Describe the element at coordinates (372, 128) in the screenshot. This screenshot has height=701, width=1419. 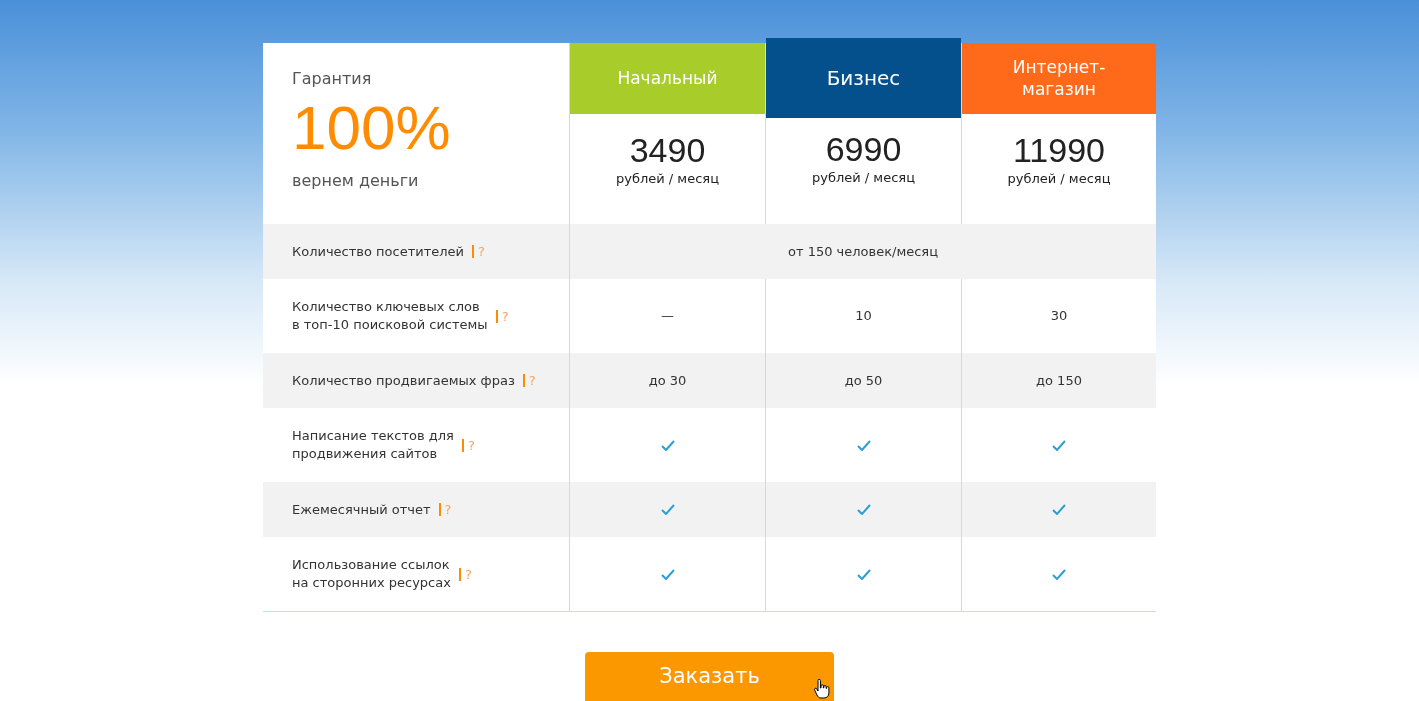
I see `guarantee-value: 100%` at that location.